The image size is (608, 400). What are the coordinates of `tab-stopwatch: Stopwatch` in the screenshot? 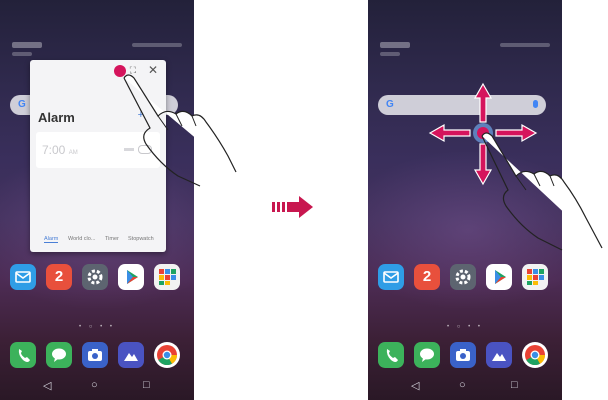 It's located at (141, 239).